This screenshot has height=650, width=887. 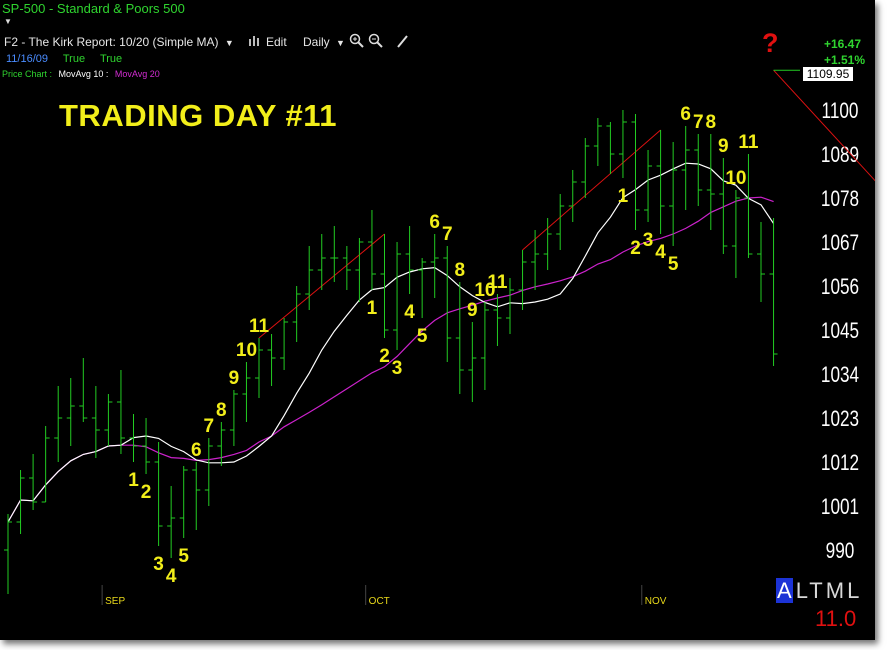 I want to click on last-price-label: 1109.95, so click(x=828, y=74).